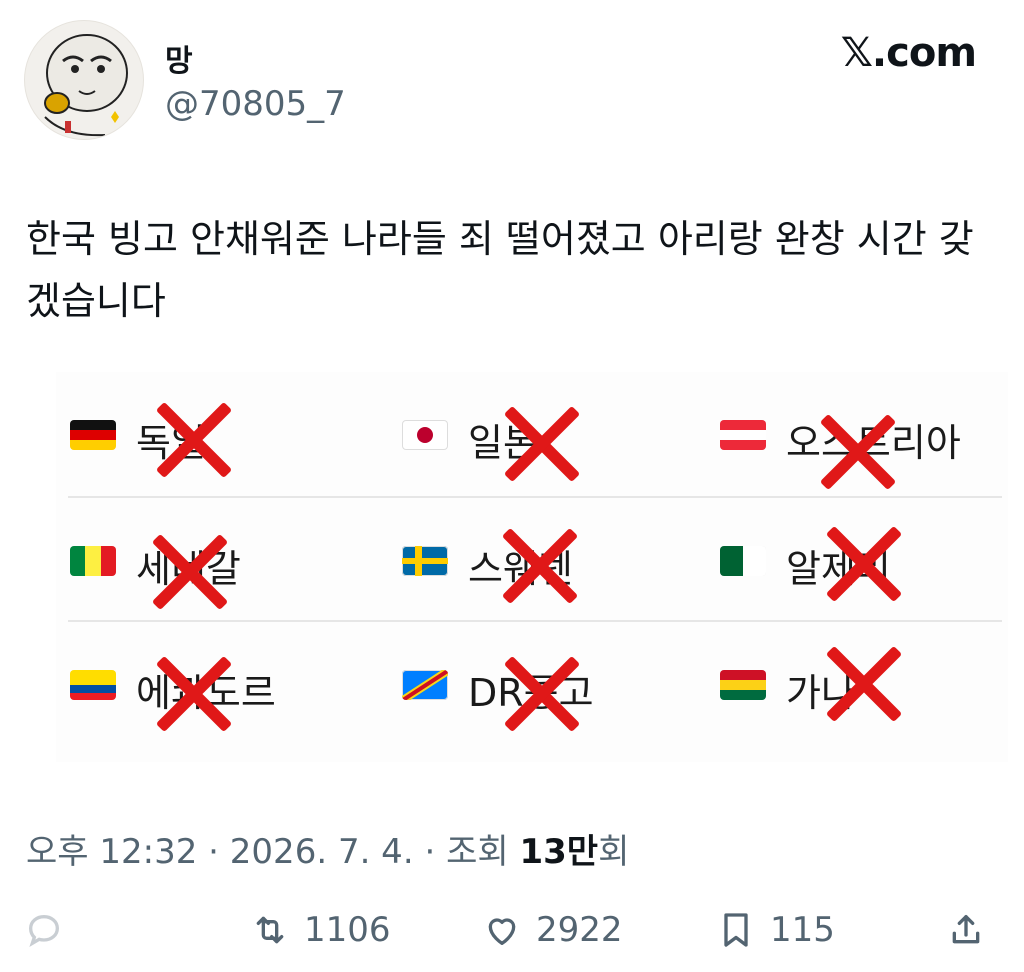 This screenshot has height=972, width=1024. I want to click on like-button: 2922, so click(552, 930).